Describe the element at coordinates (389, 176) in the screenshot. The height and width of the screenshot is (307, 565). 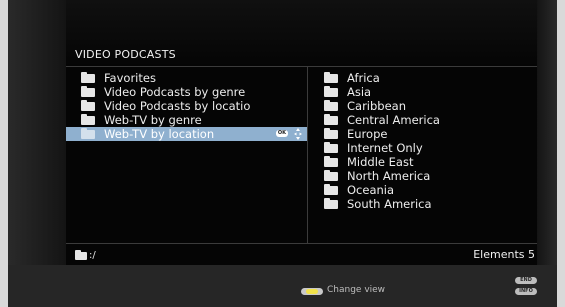
I see `list-item-label: North America` at that location.